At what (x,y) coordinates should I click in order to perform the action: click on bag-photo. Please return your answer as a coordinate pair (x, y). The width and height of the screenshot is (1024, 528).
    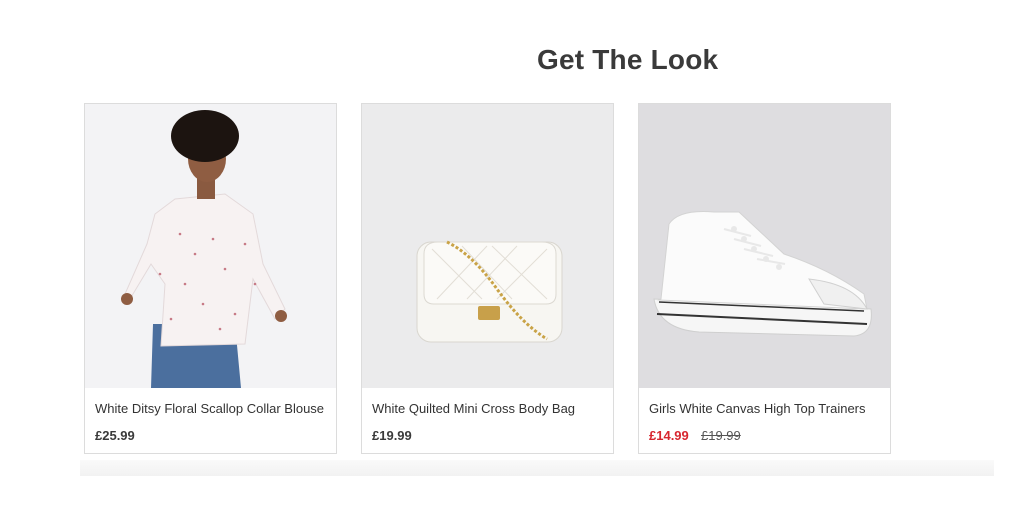
    Looking at the image, I should click on (487, 246).